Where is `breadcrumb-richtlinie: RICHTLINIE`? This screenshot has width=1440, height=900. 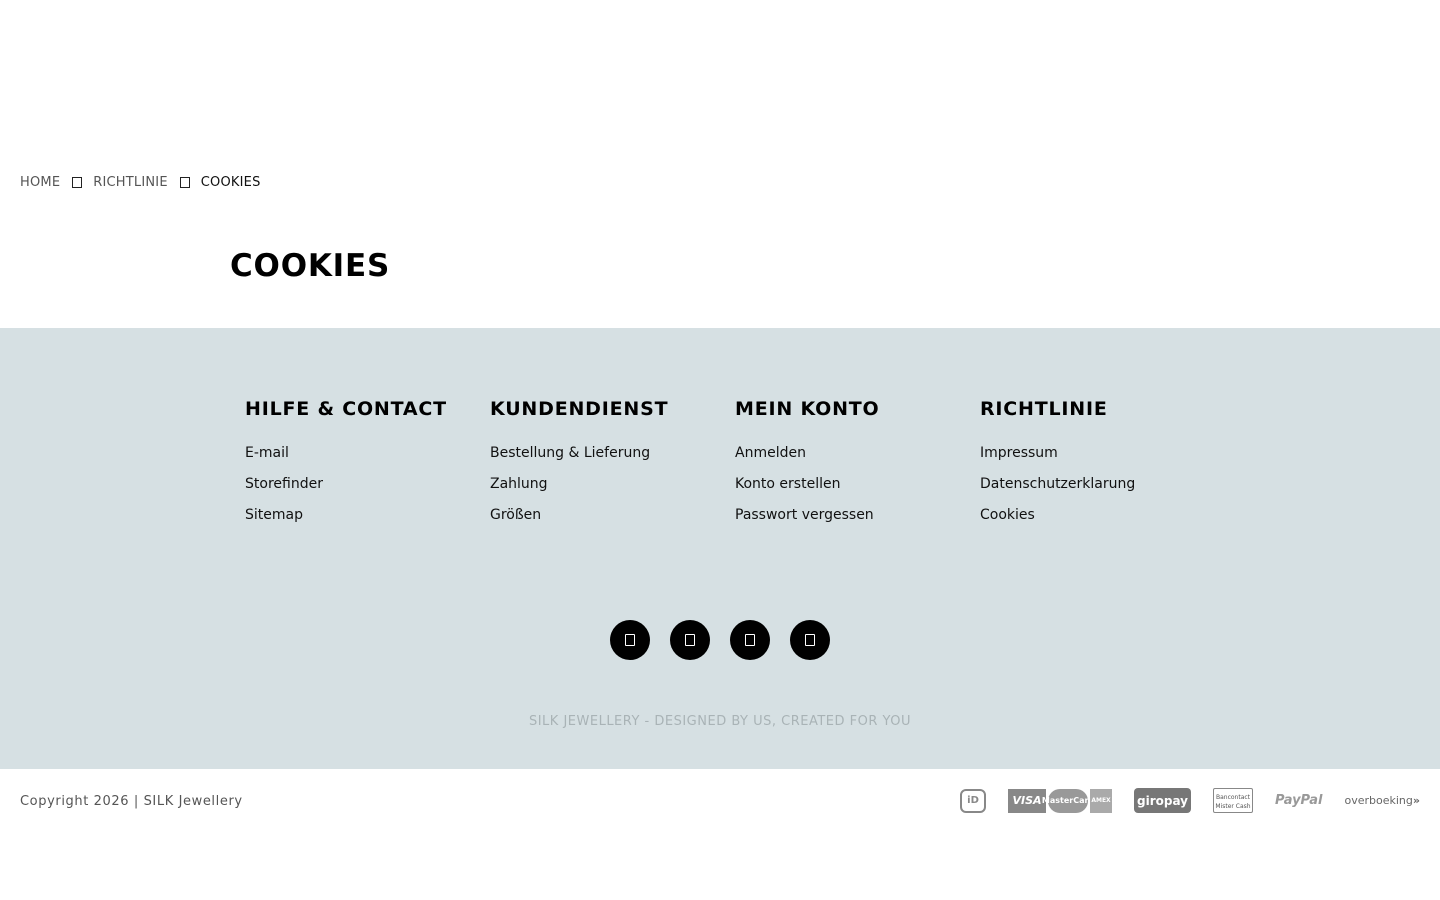
breadcrumb-richtlinie: RICHTLINIE is located at coordinates (130, 182).